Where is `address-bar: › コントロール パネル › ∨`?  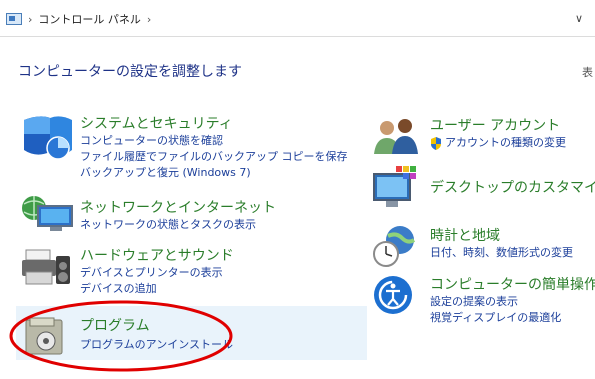
address-bar: › コントロール パネル › ∨ is located at coordinates (296, 19).